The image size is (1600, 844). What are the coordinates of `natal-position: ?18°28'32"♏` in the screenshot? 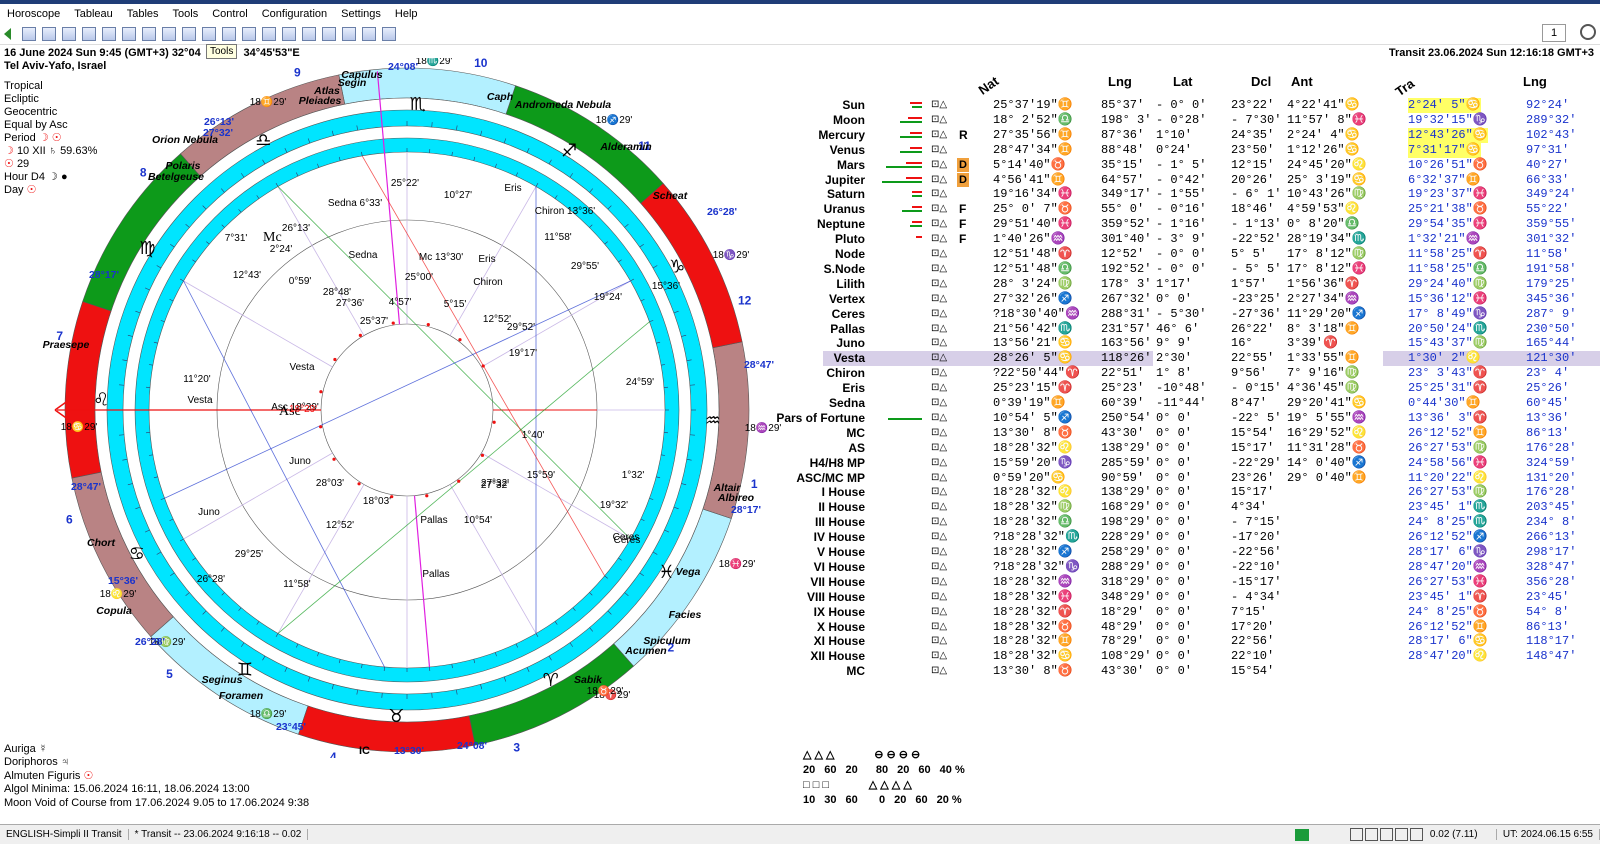 It's located at (1036, 537).